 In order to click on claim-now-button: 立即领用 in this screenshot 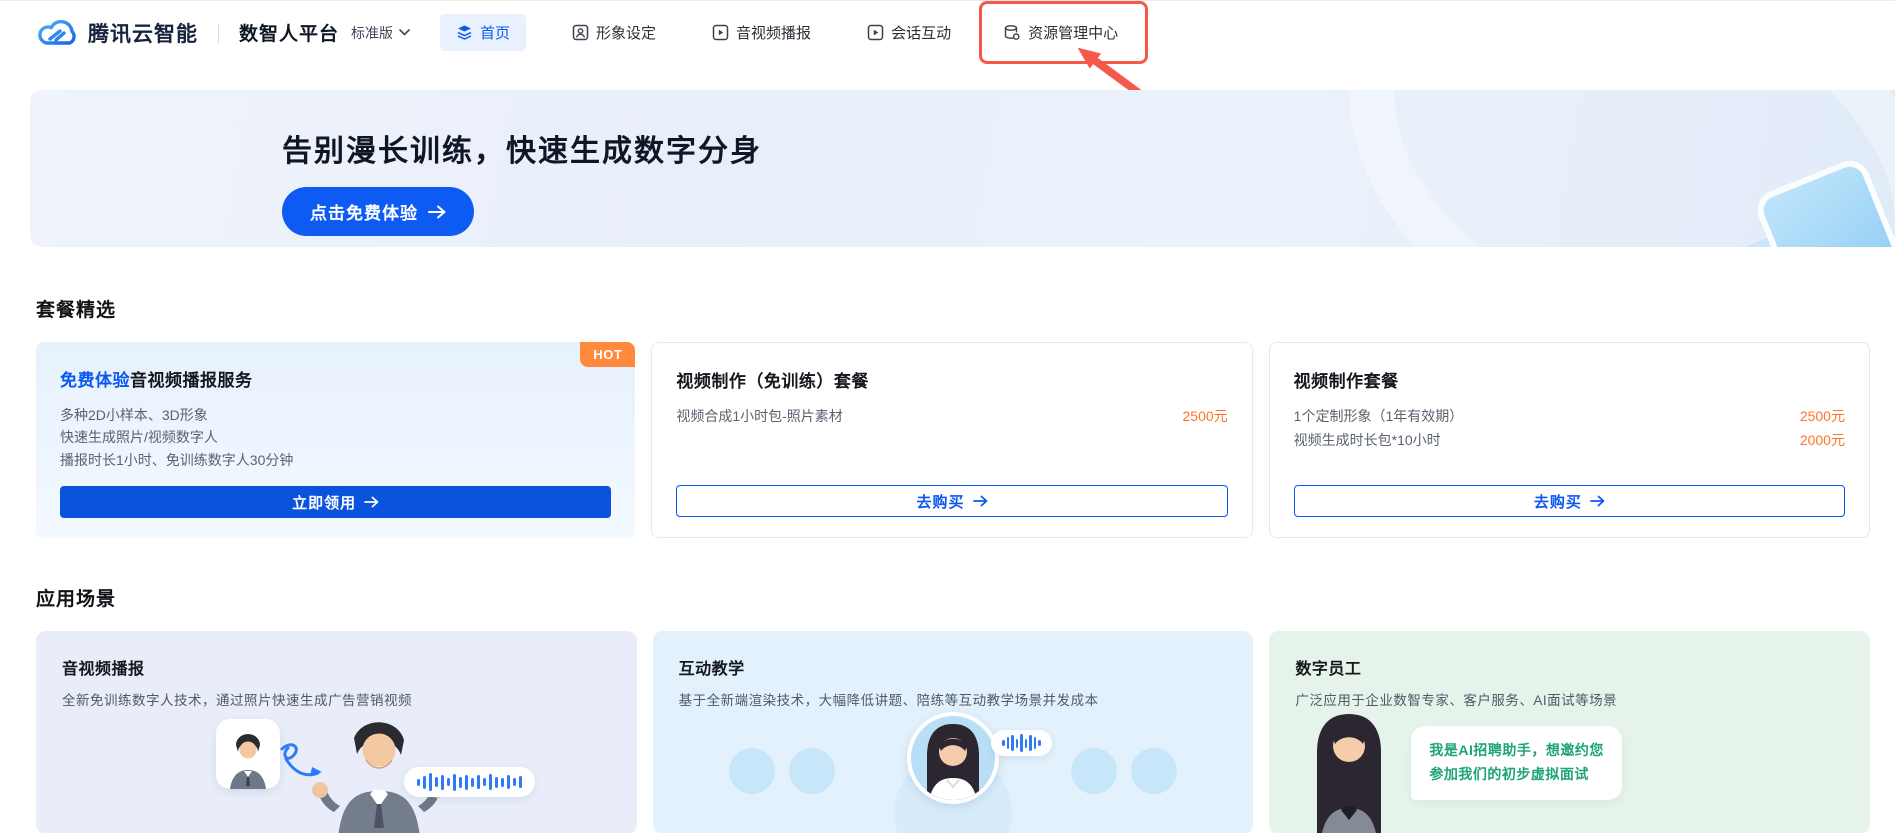, I will do `click(336, 502)`.